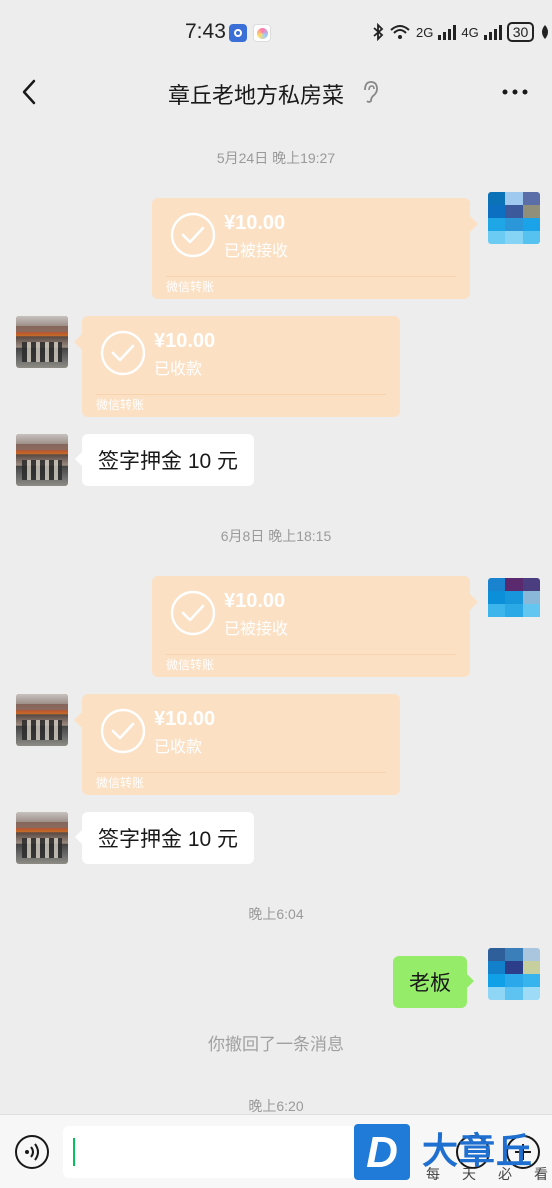  Describe the element at coordinates (255, 95) in the screenshot. I see `chat-title: 章丘老地方私房菜` at that location.